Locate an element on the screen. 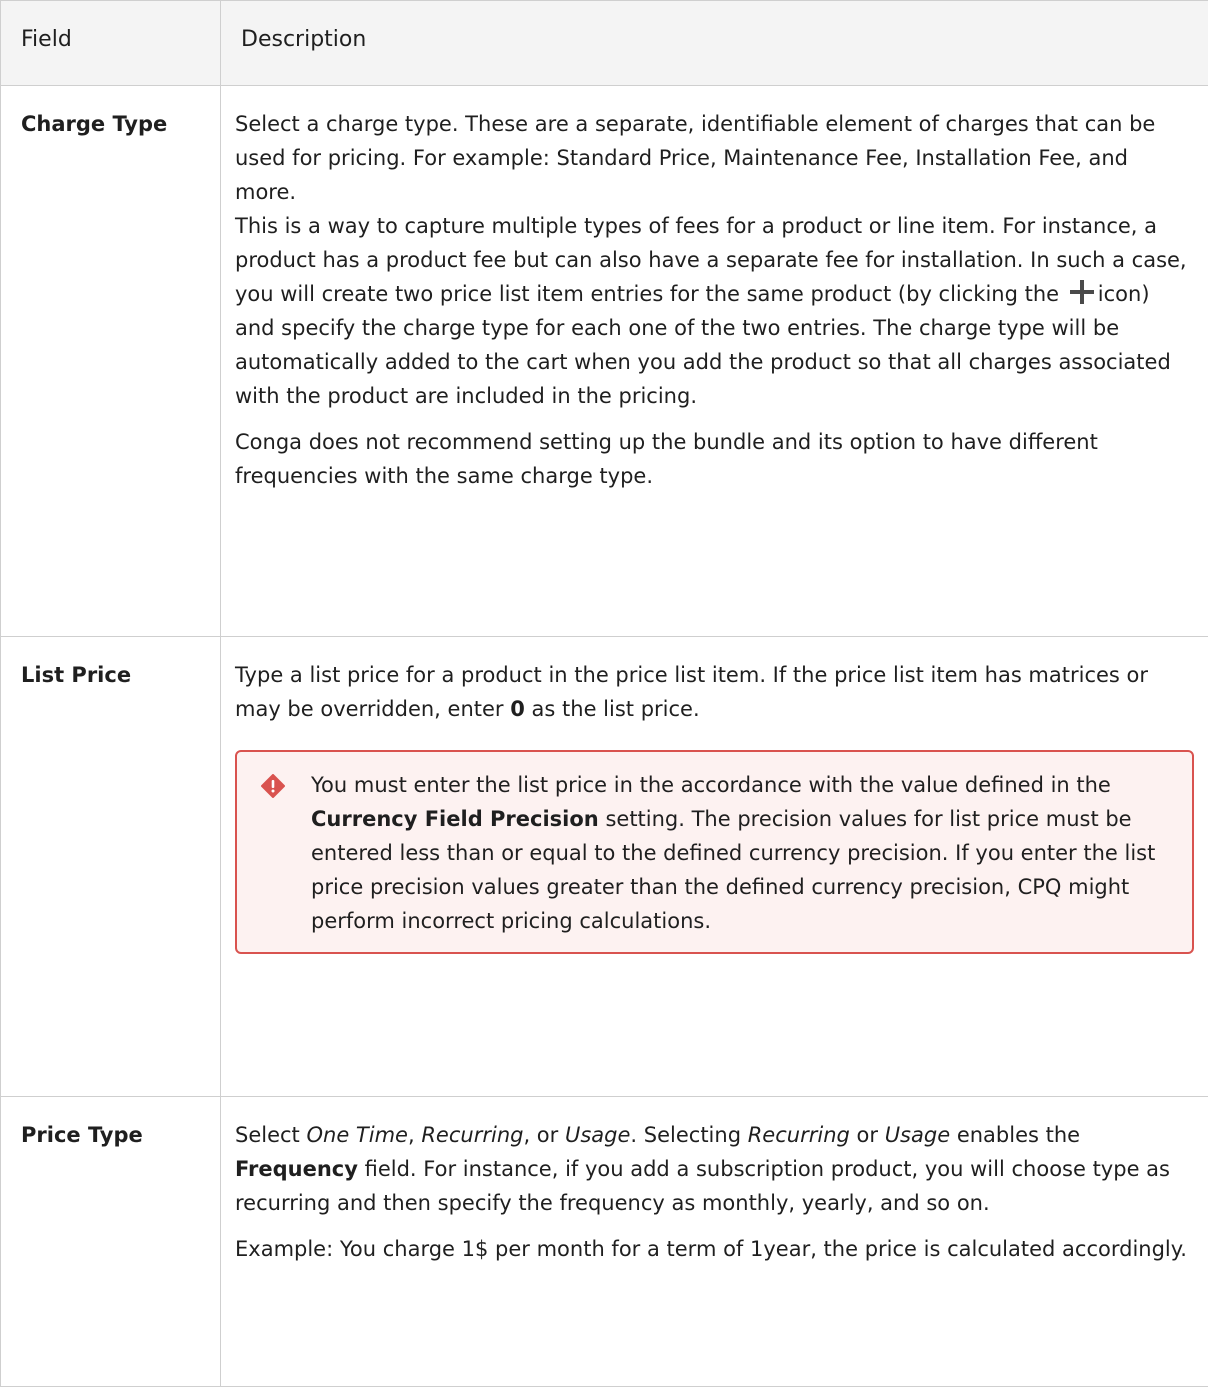 The height and width of the screenshot is (1387, 1208). header-field: Field is located at coordinates (111, 43).